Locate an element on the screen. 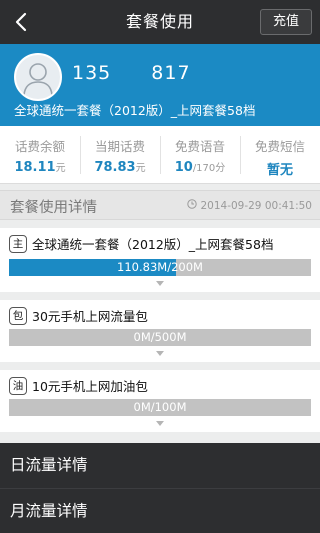  stat-value: 10 is located at coordinates (183, 167).